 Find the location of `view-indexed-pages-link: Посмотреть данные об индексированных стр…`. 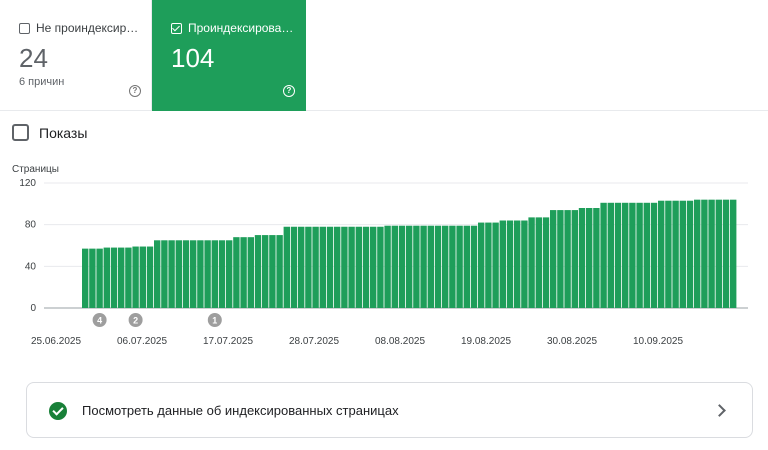

view-indexed-pages-link: Посмотреть данные об индексированных стр… is located at coordinates (389, 410).